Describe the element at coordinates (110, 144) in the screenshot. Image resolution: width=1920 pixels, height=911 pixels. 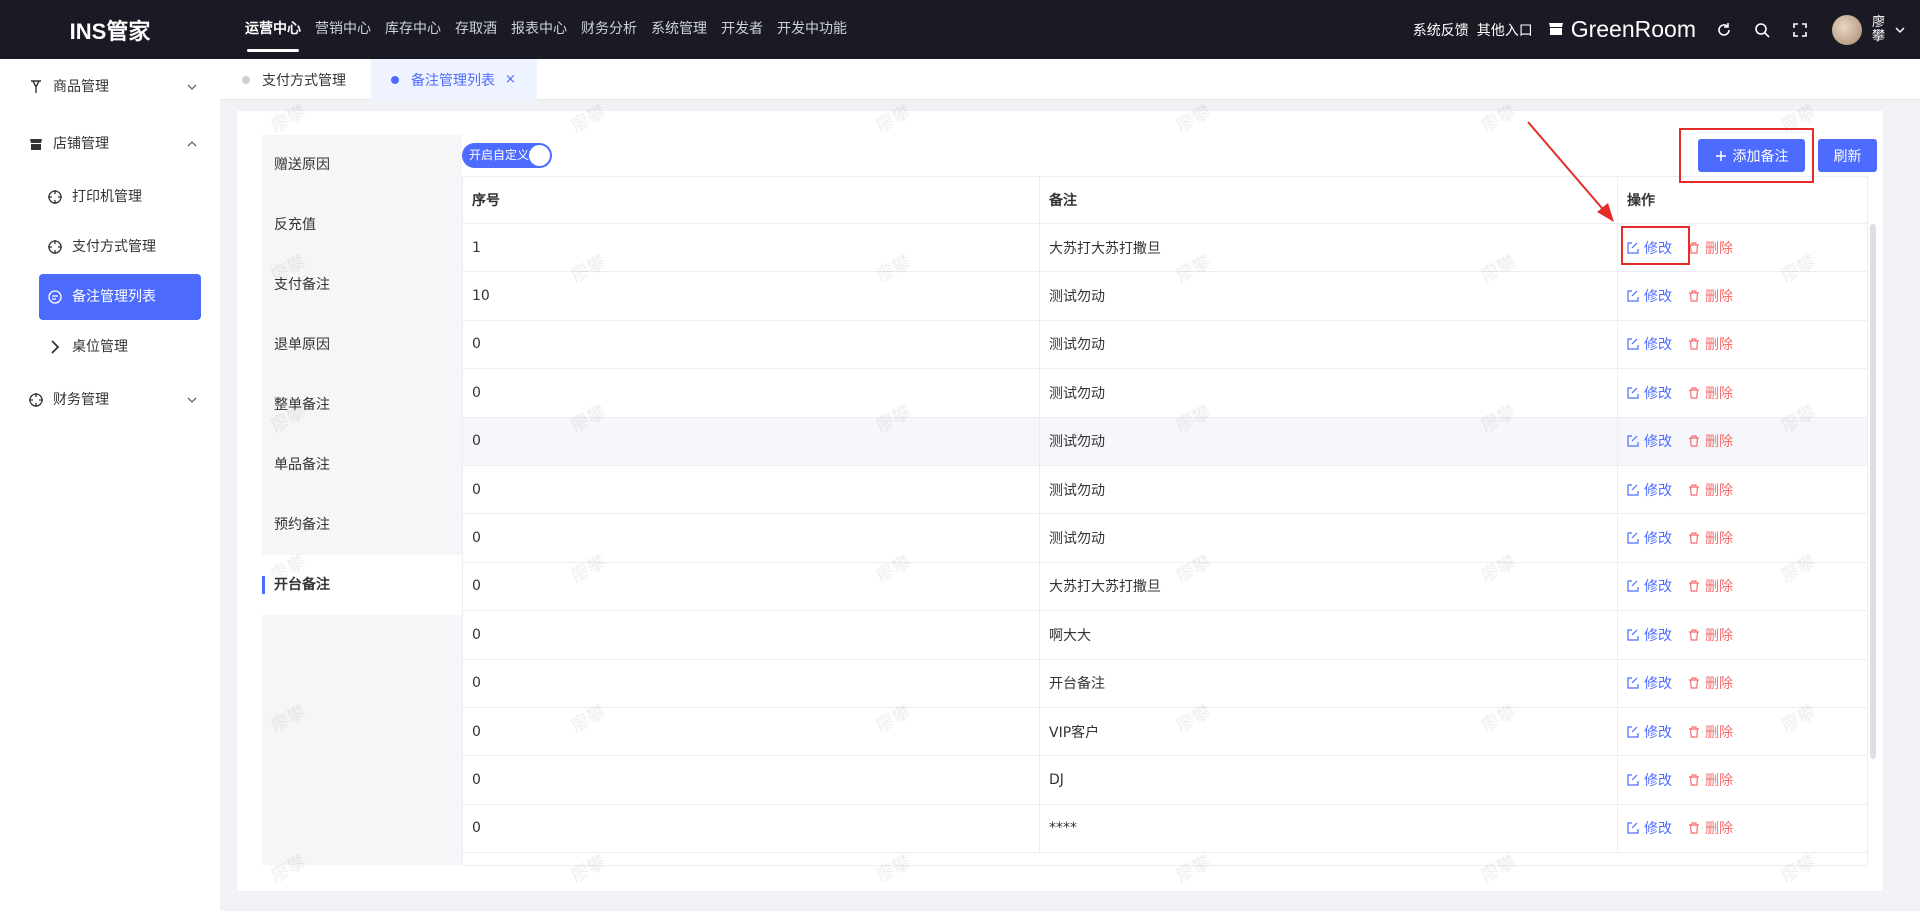
I see `sidebar-group-store: 店铺管理` at that location.